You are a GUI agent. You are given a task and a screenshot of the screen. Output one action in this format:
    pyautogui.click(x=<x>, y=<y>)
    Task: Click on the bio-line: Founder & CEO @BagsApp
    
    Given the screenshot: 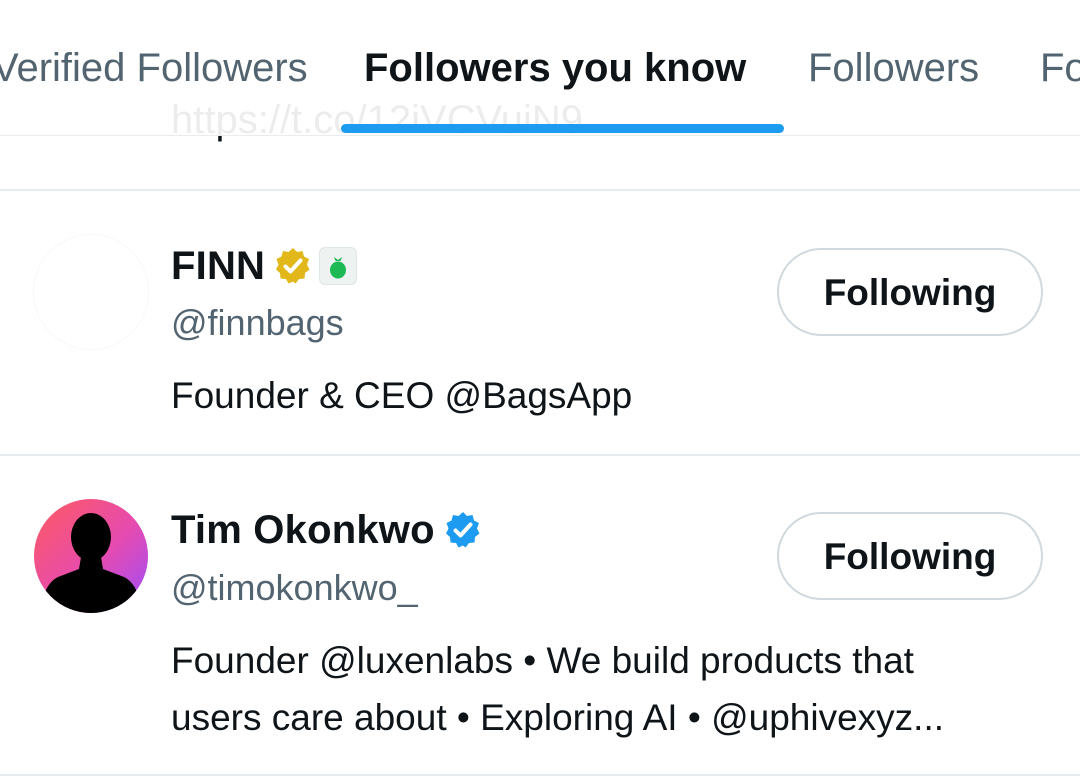 What is the action you would take?
    pyautogui.click(x=402, y=395)
    